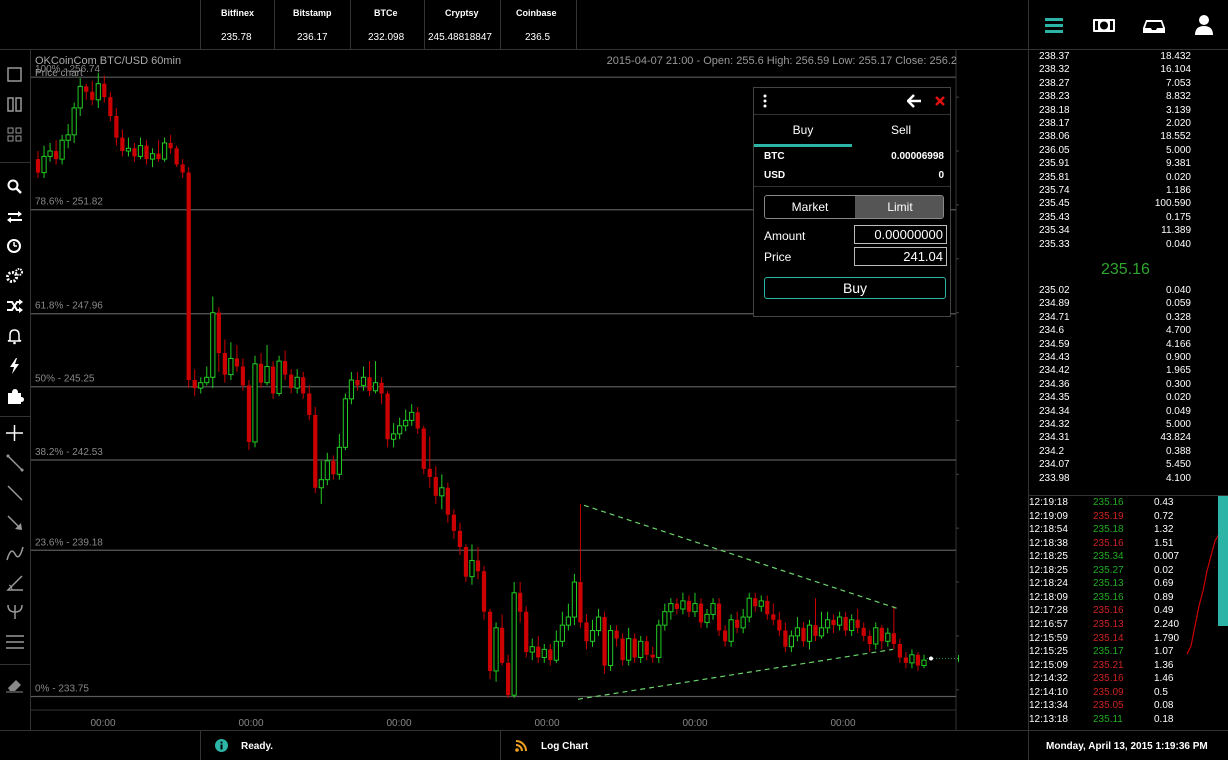 This screenshot has width=1228, height=760. Describe the element at coordinates (1115, 291) in the screenshot. I see `bid-row: 235.02 0.040` at that location.